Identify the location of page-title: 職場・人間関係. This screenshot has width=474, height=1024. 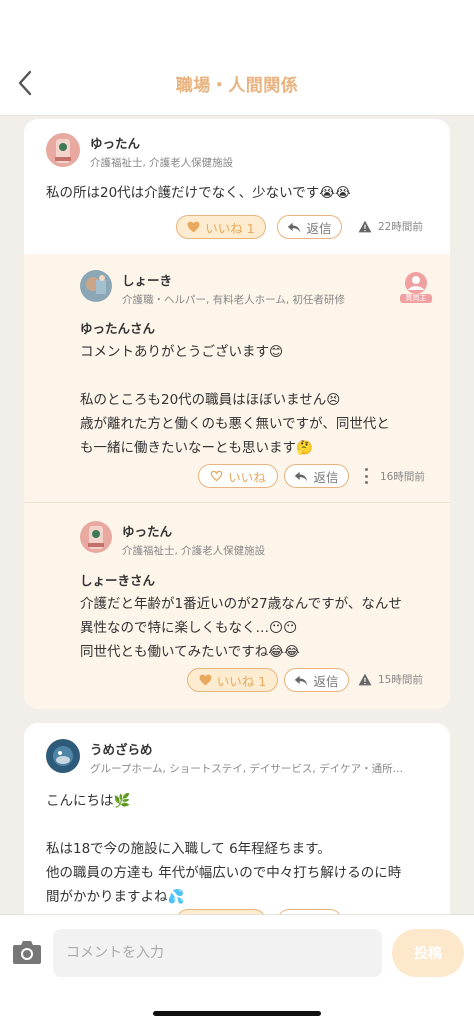
(237, 86).